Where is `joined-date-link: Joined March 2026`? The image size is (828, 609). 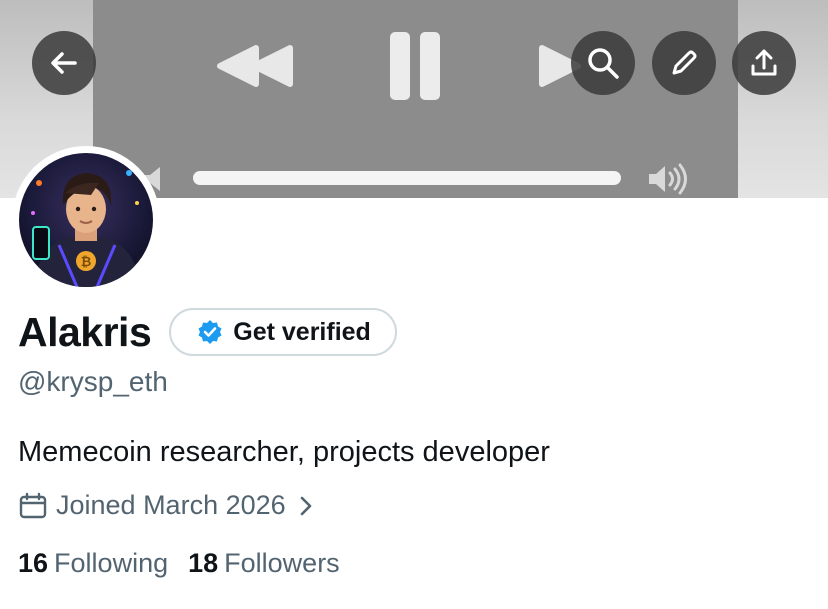 joined-date-link: Joined March 2026 is located at coordinates (167, 505).